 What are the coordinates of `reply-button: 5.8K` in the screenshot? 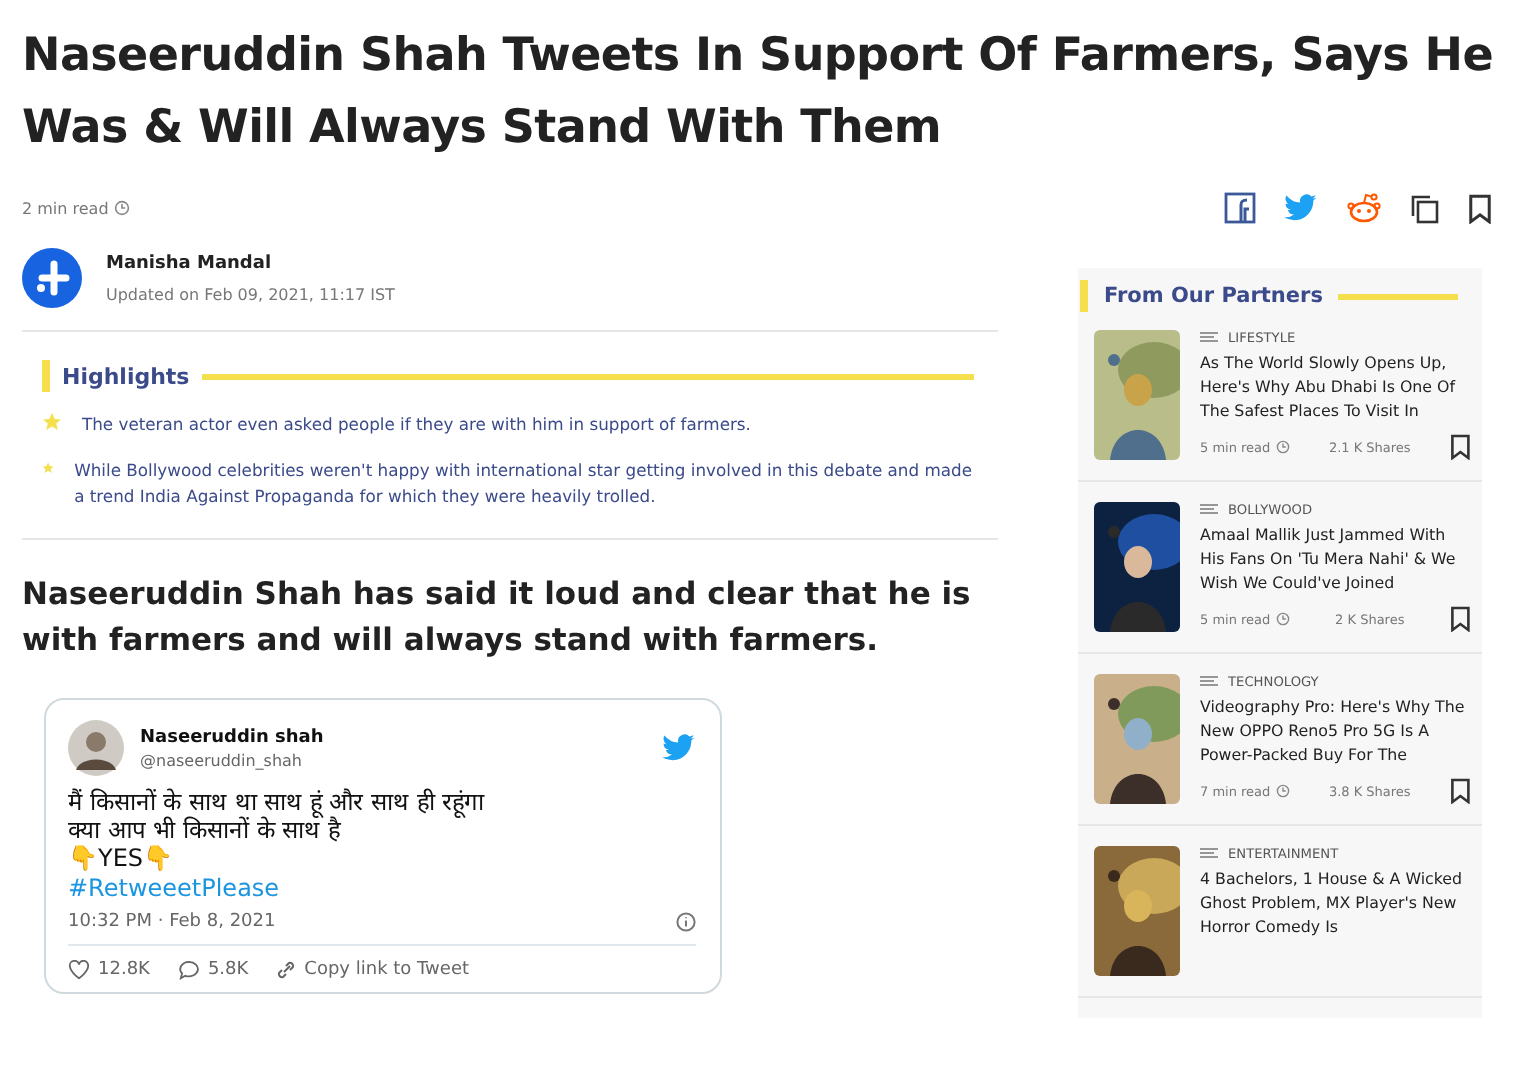 It's located at (213, 970).